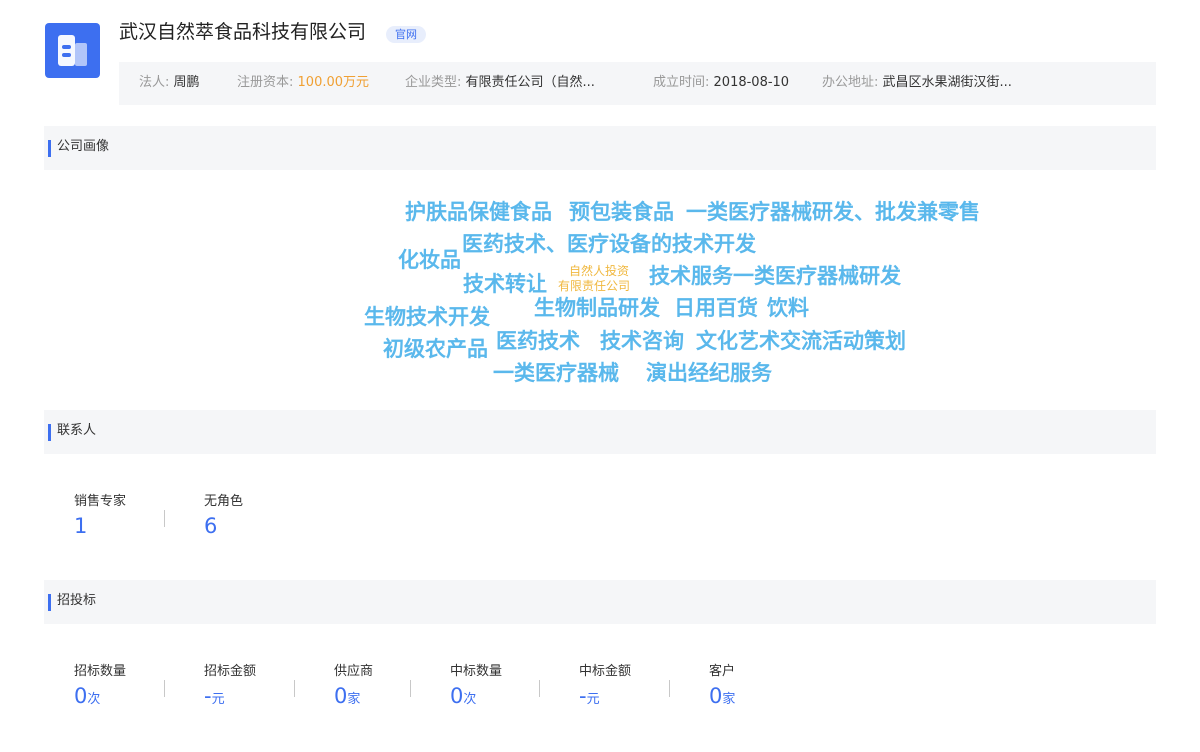 The height and width of the screenshot is (752, 1200). What do you see at coordinates (642, 341) in the screenshot?
I see `word-cloud-item: 技术咨询` at bounding box center [642, 341].